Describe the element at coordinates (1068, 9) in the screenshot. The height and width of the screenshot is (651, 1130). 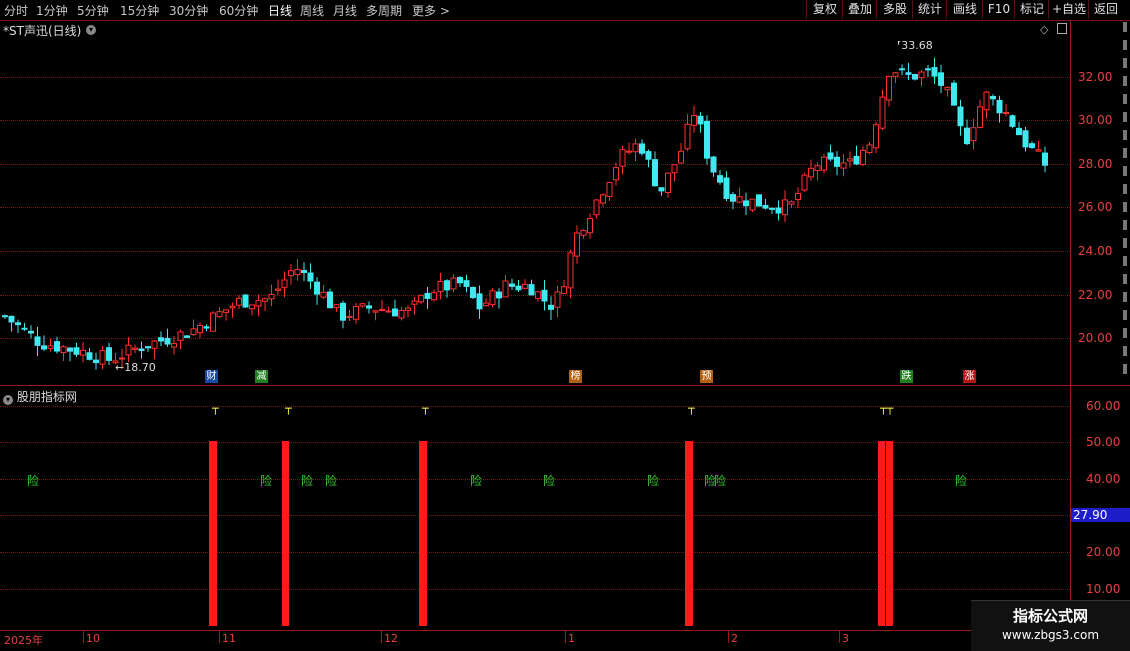
I see `add-watchlist-button: +自选` at that location.